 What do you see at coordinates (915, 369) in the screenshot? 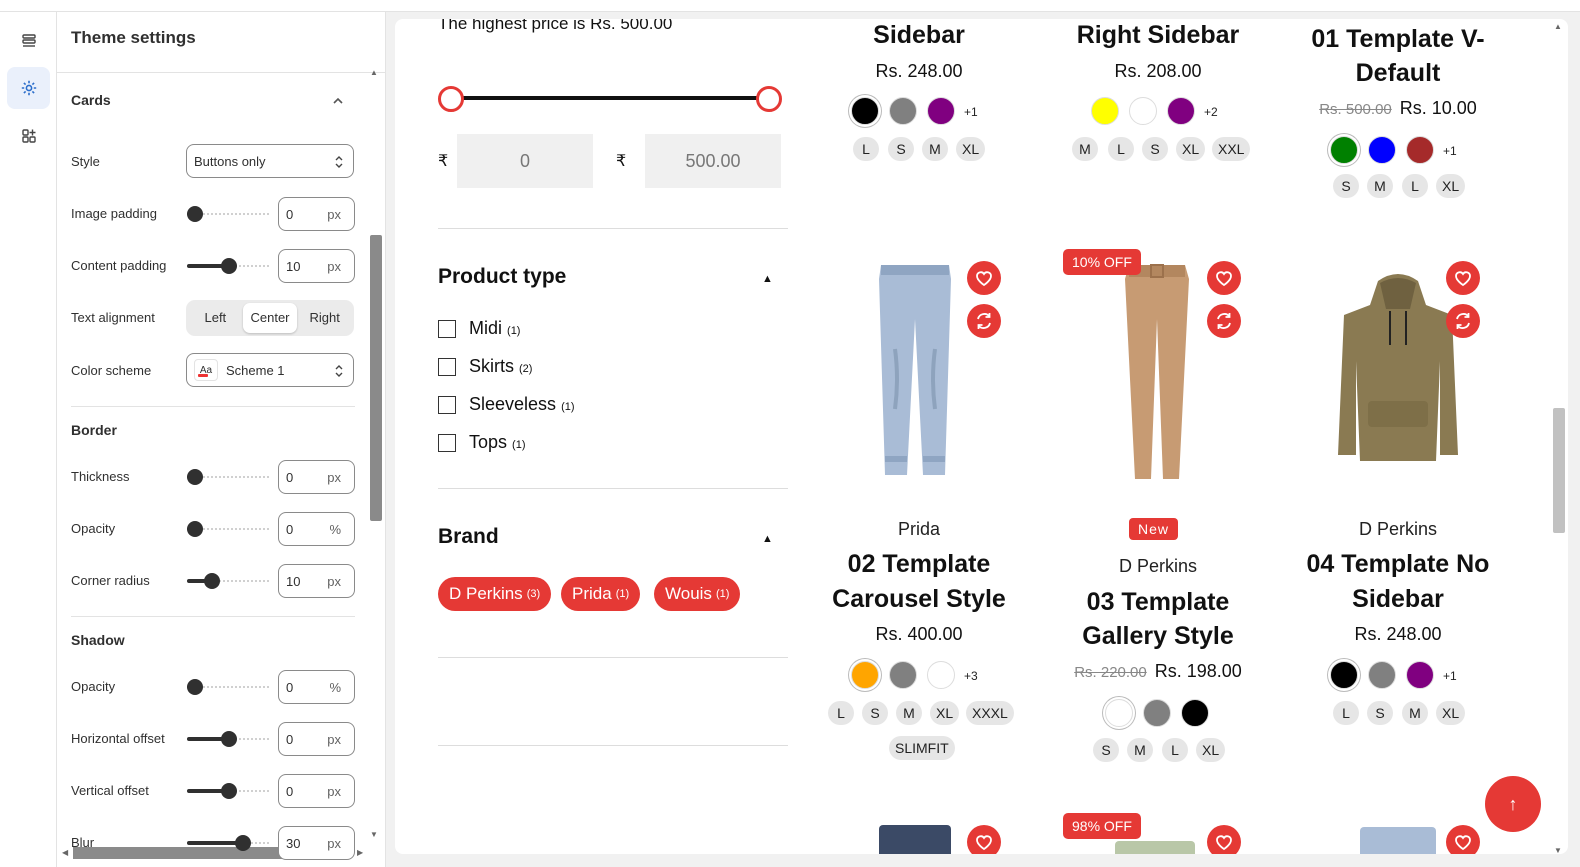
I see `jeans-product-image` at bounding box center [915, 369].